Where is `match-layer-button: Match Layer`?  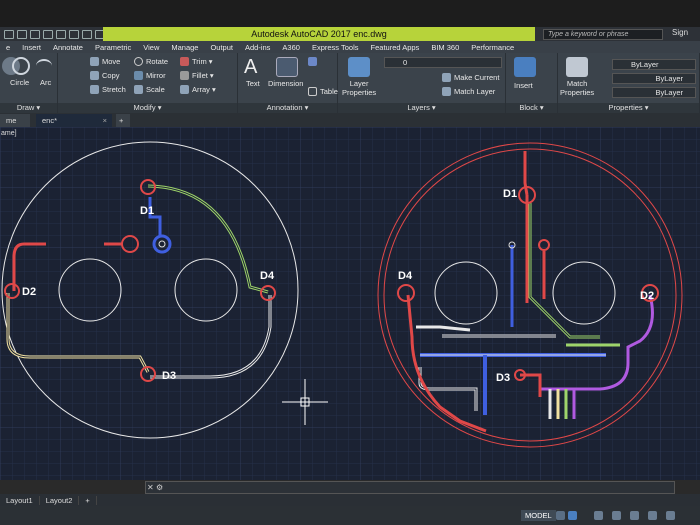
match-layer-button: Match Layer is located at coordinates (468, 91).